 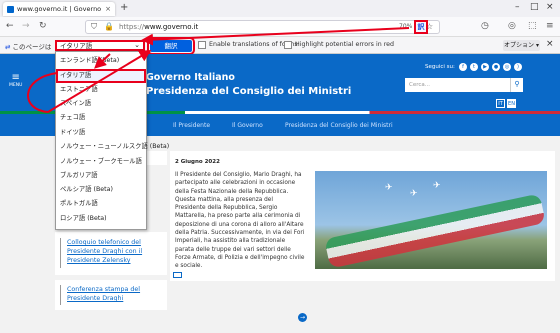 I want to click on enable-forms-checkbox, so click(x=202, y=45).